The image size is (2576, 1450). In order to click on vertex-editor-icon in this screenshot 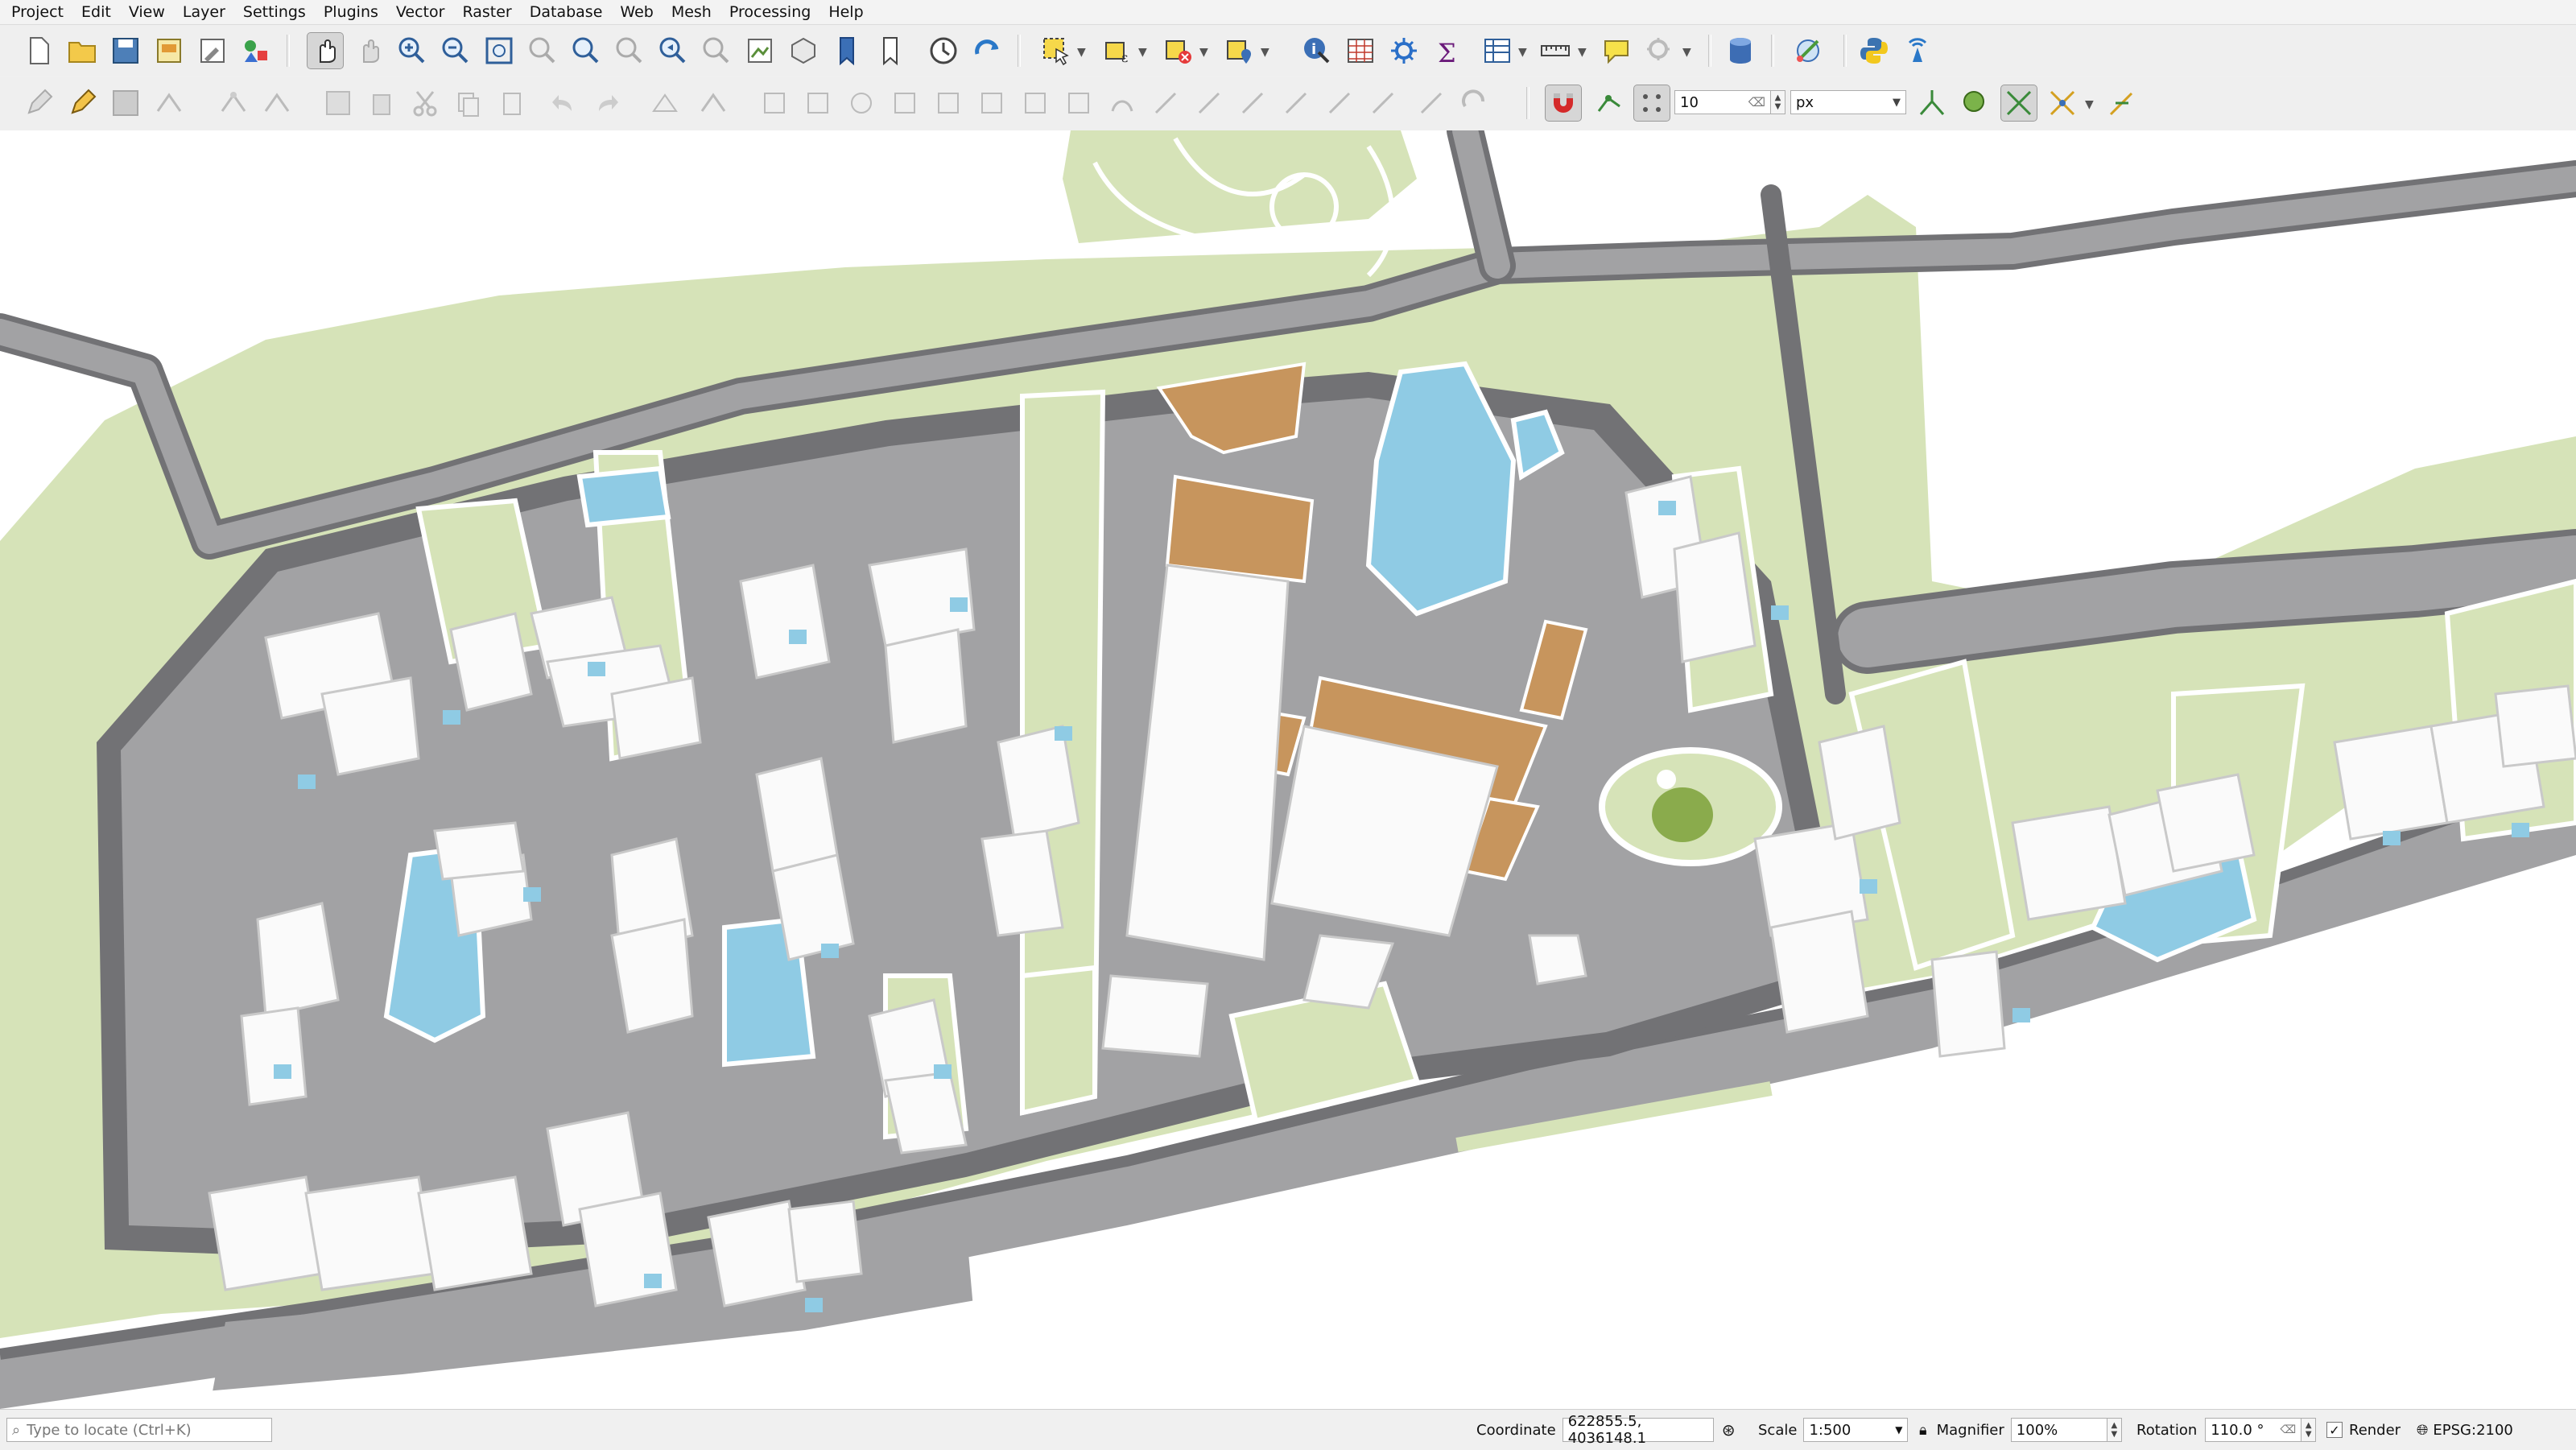, I will do `click(277, 103)`.